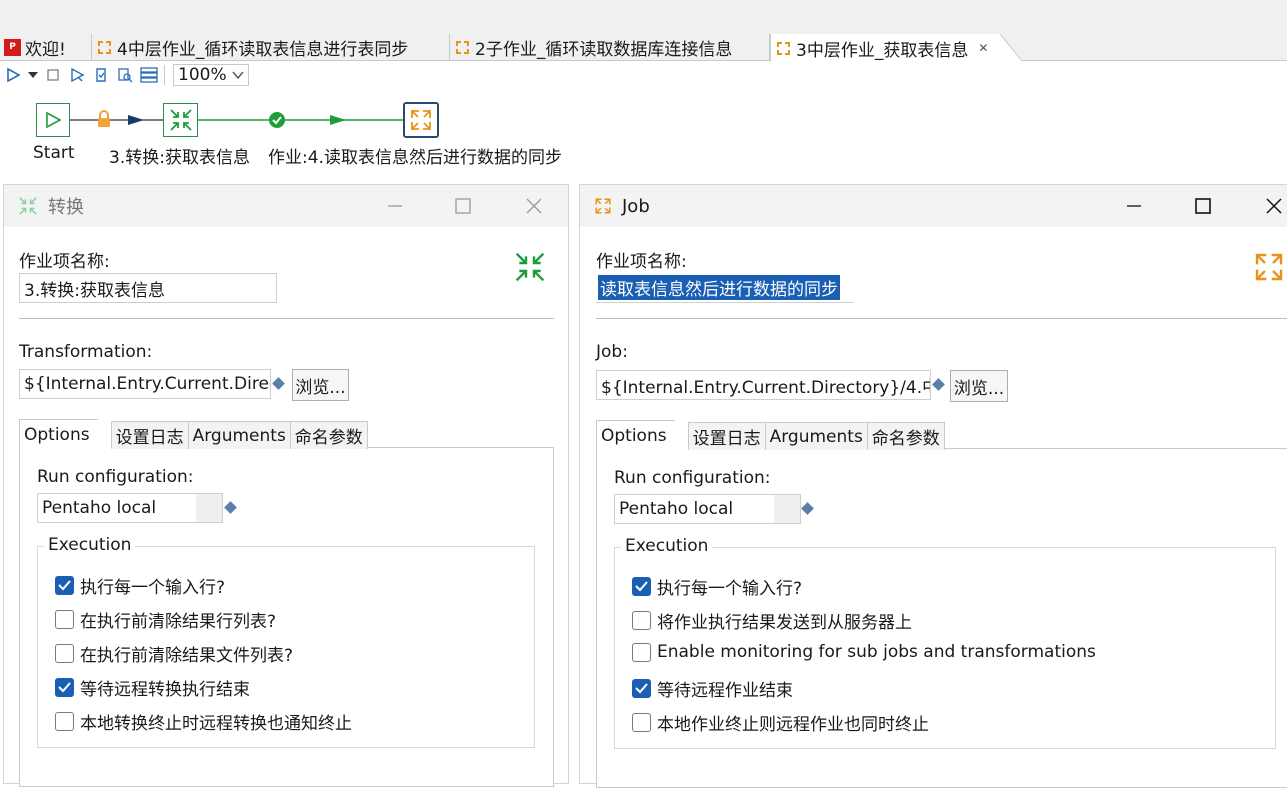  I want to click on transformation-path-input: ${Internal.Entry.Current.Direc, so click(145, 384).